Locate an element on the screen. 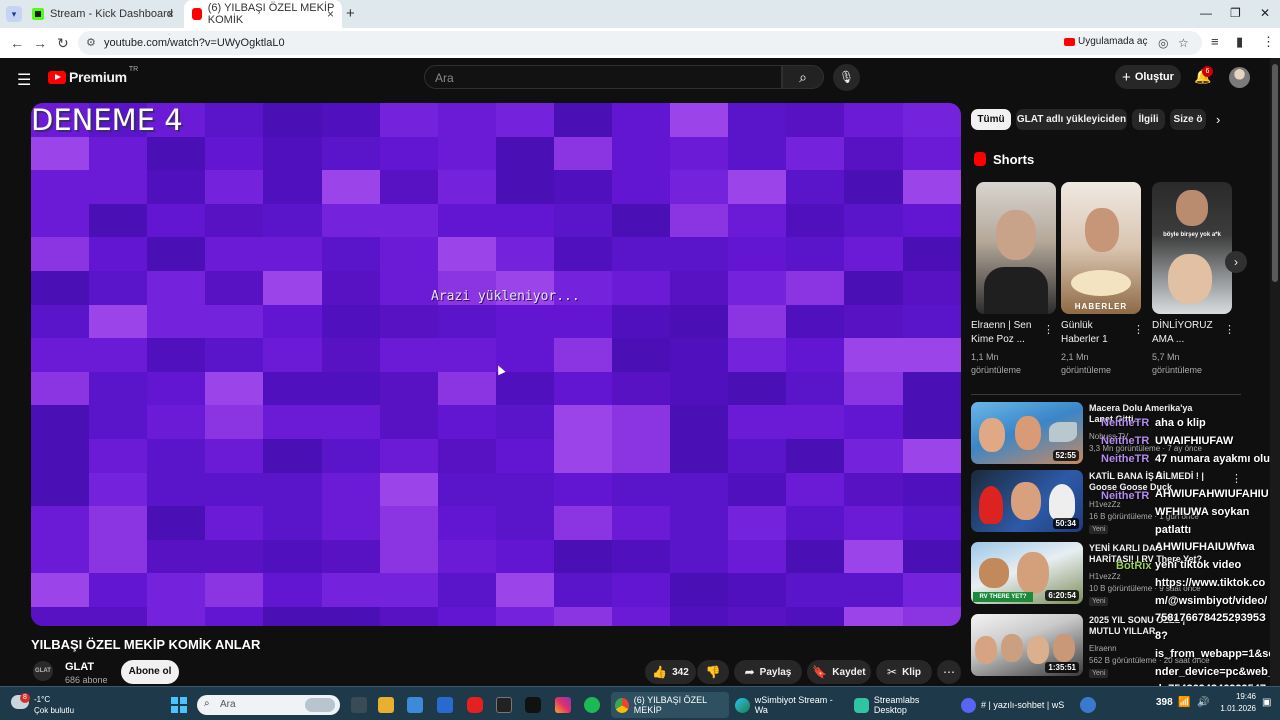 The height and width of the screenshot is (720, 1280). taskbar-app-chrome: (6) YILBAŞI ÖZEL MEKİP is located at coordinates (670, 705).